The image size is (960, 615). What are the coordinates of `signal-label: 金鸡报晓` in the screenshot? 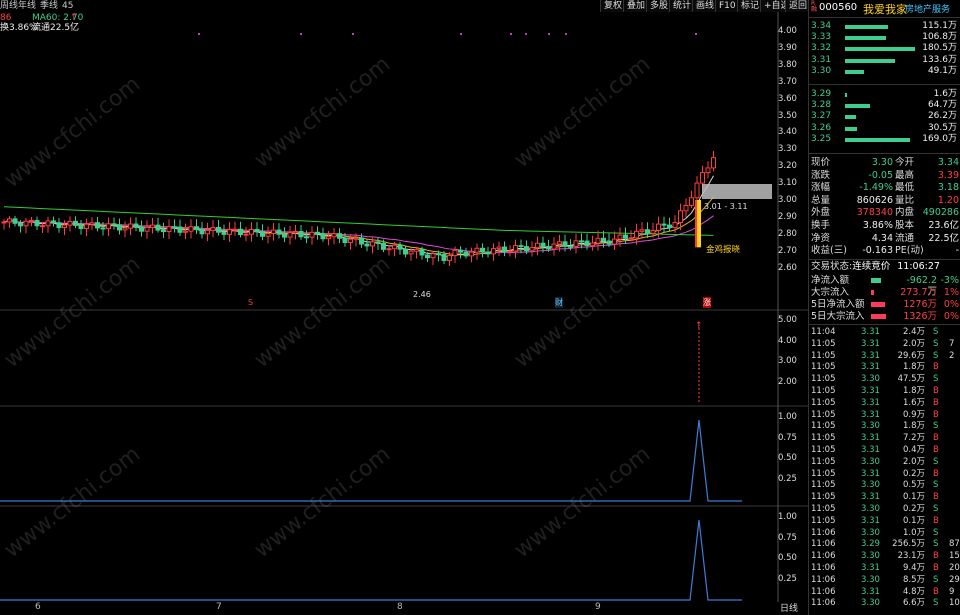 It's located at (723, 250).